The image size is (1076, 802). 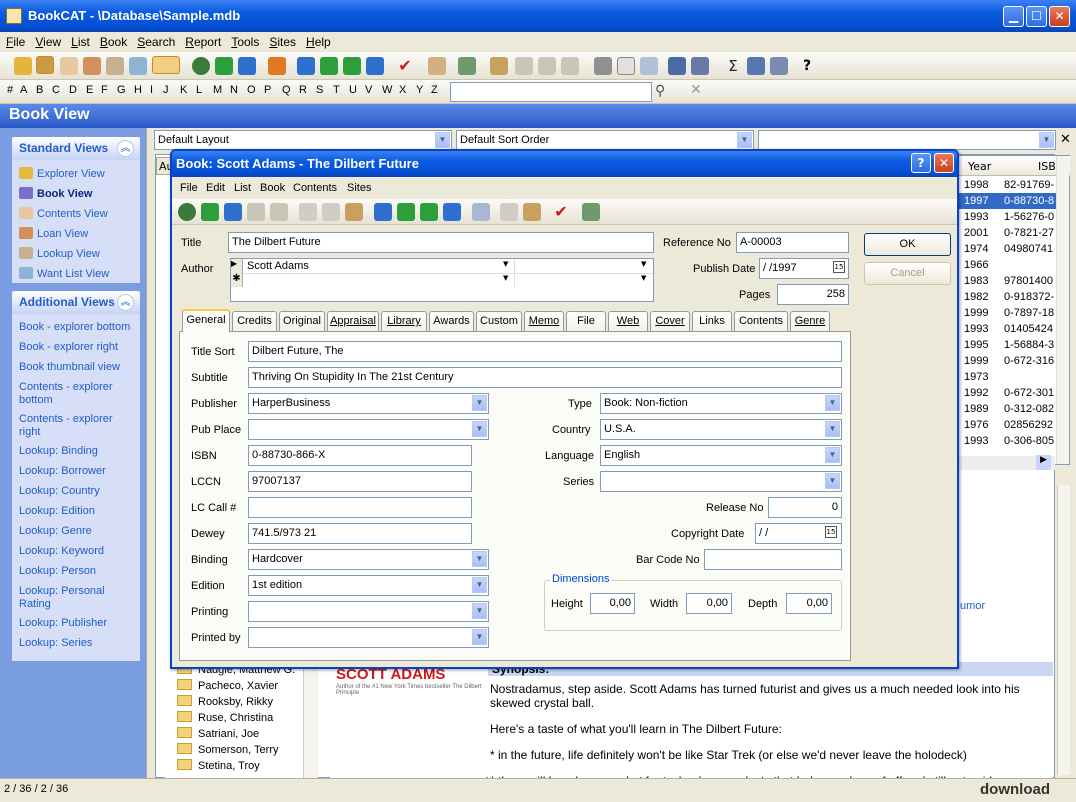 I want to click on table-row: 1989 0-312-082, so click(x=1008, y=409).